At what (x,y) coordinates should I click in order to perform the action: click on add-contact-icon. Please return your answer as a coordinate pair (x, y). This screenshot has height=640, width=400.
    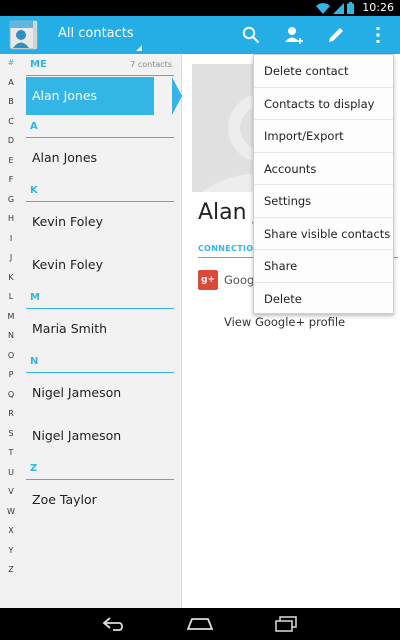
    Looking at the image, I should click on (294, 35).